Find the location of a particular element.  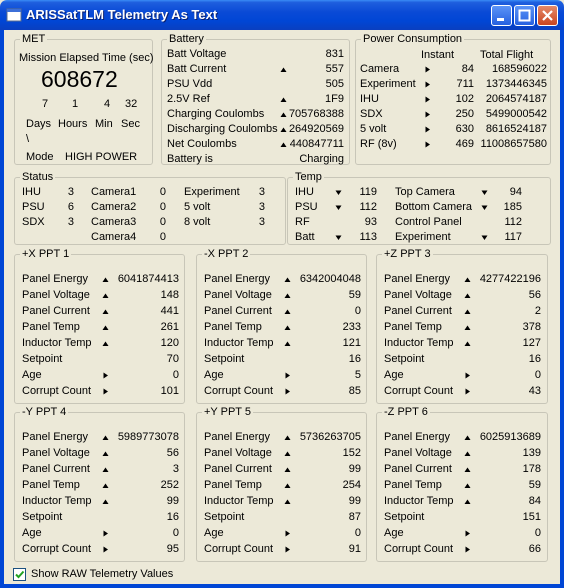

close-button is located at coordinates (547, 15).